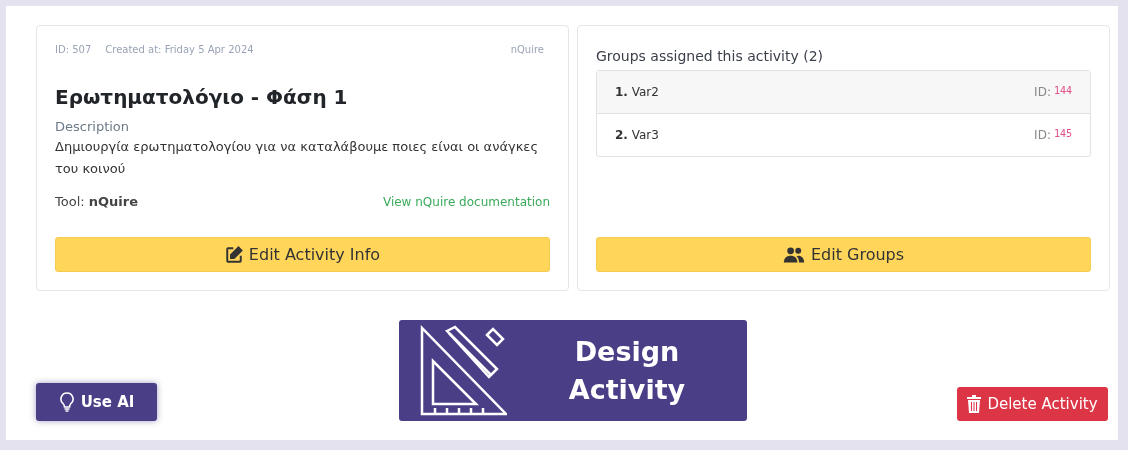 Image resolution: width=1128 pixels, height=450 pixels. I want to click on group-id: 145, so click(1062, 134).